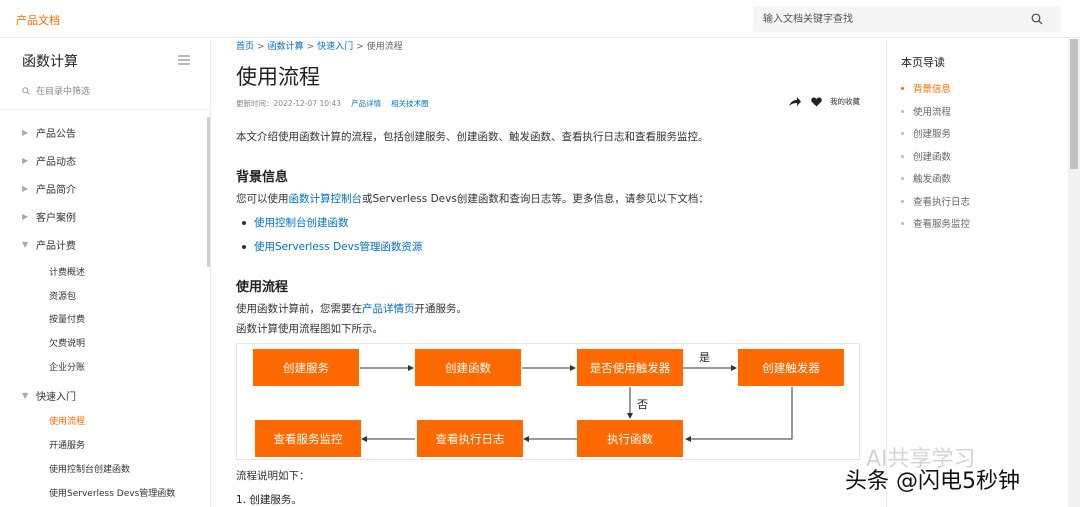 The width and height of the screenshot is (1080, 507). Describe the element at coordinates (262, 287) in the screenshot. I see `heading-usage-flow: 使用流程` at that location.